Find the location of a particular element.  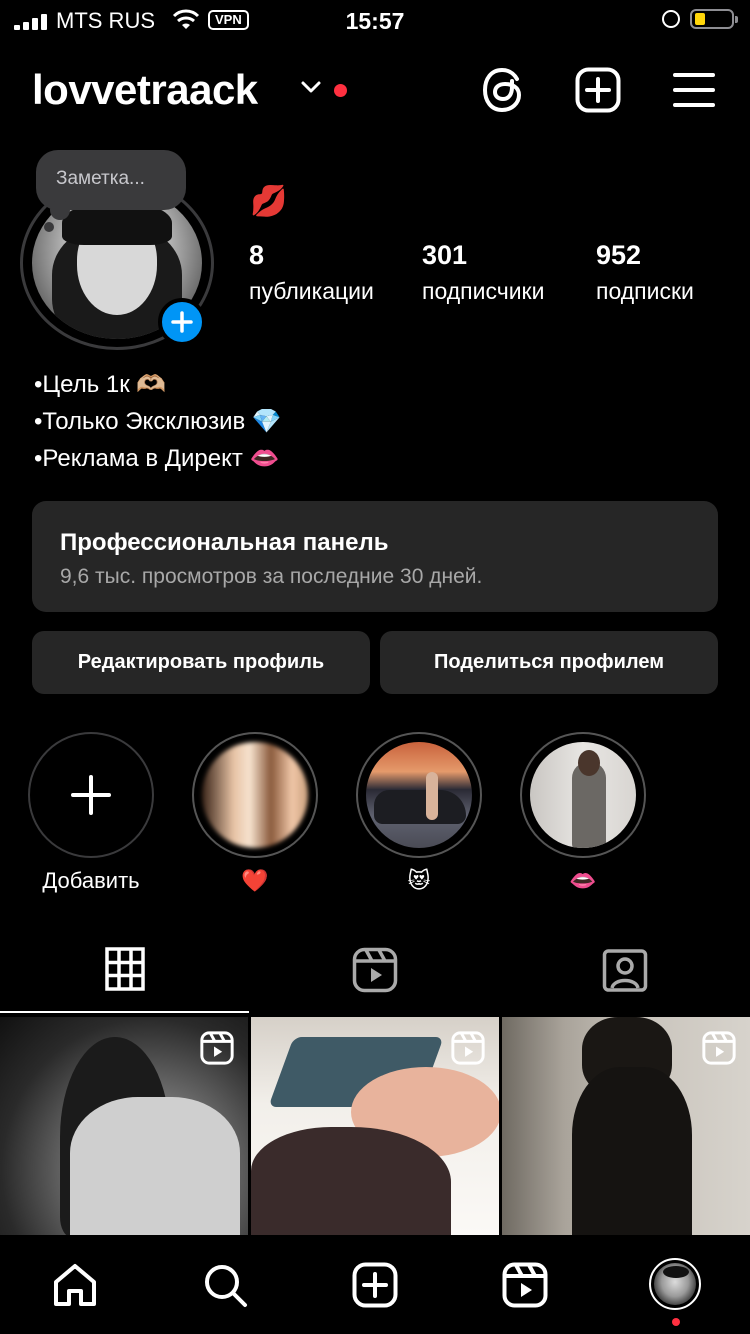

followers-label: подписчики is located at coordinates (483, 291).